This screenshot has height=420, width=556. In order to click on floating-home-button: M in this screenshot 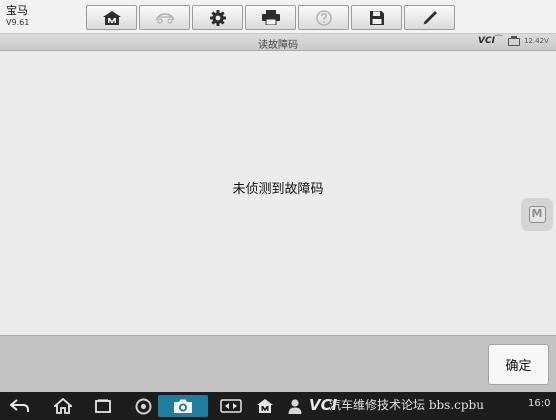, I will do `click(537, 214)`.